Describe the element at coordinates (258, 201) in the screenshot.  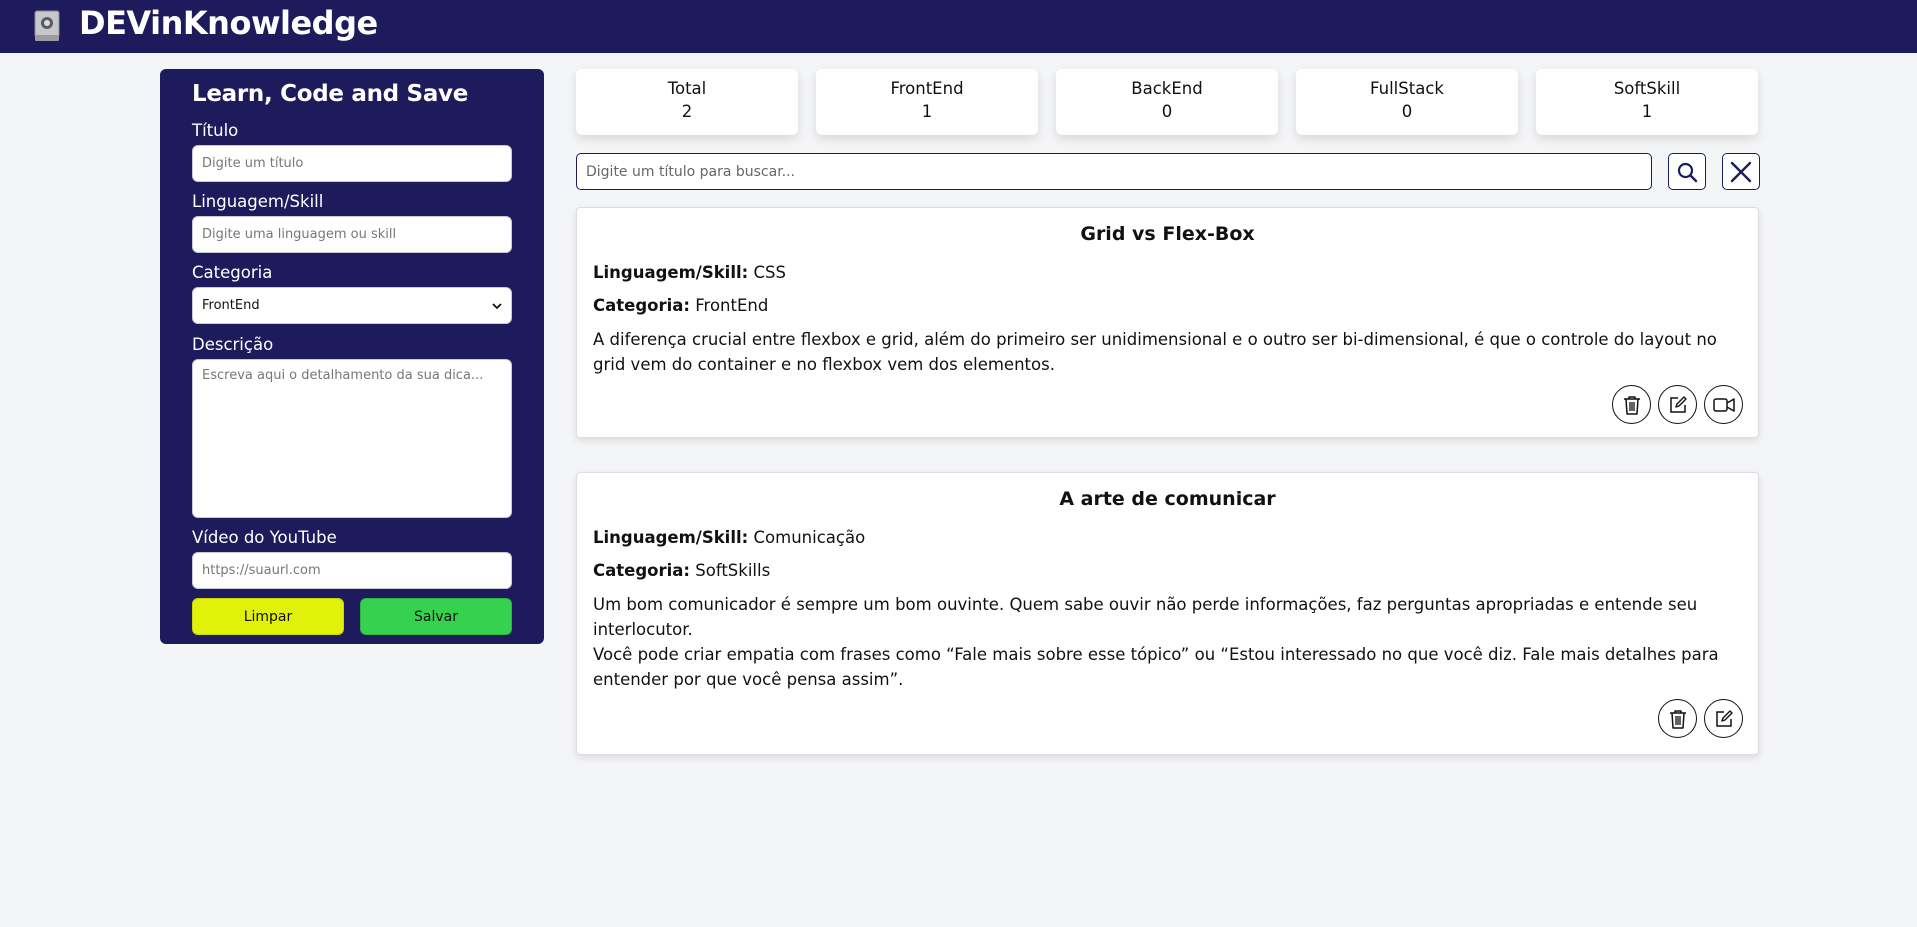
I see `skill-label: Linguagem/Skill` at that location.